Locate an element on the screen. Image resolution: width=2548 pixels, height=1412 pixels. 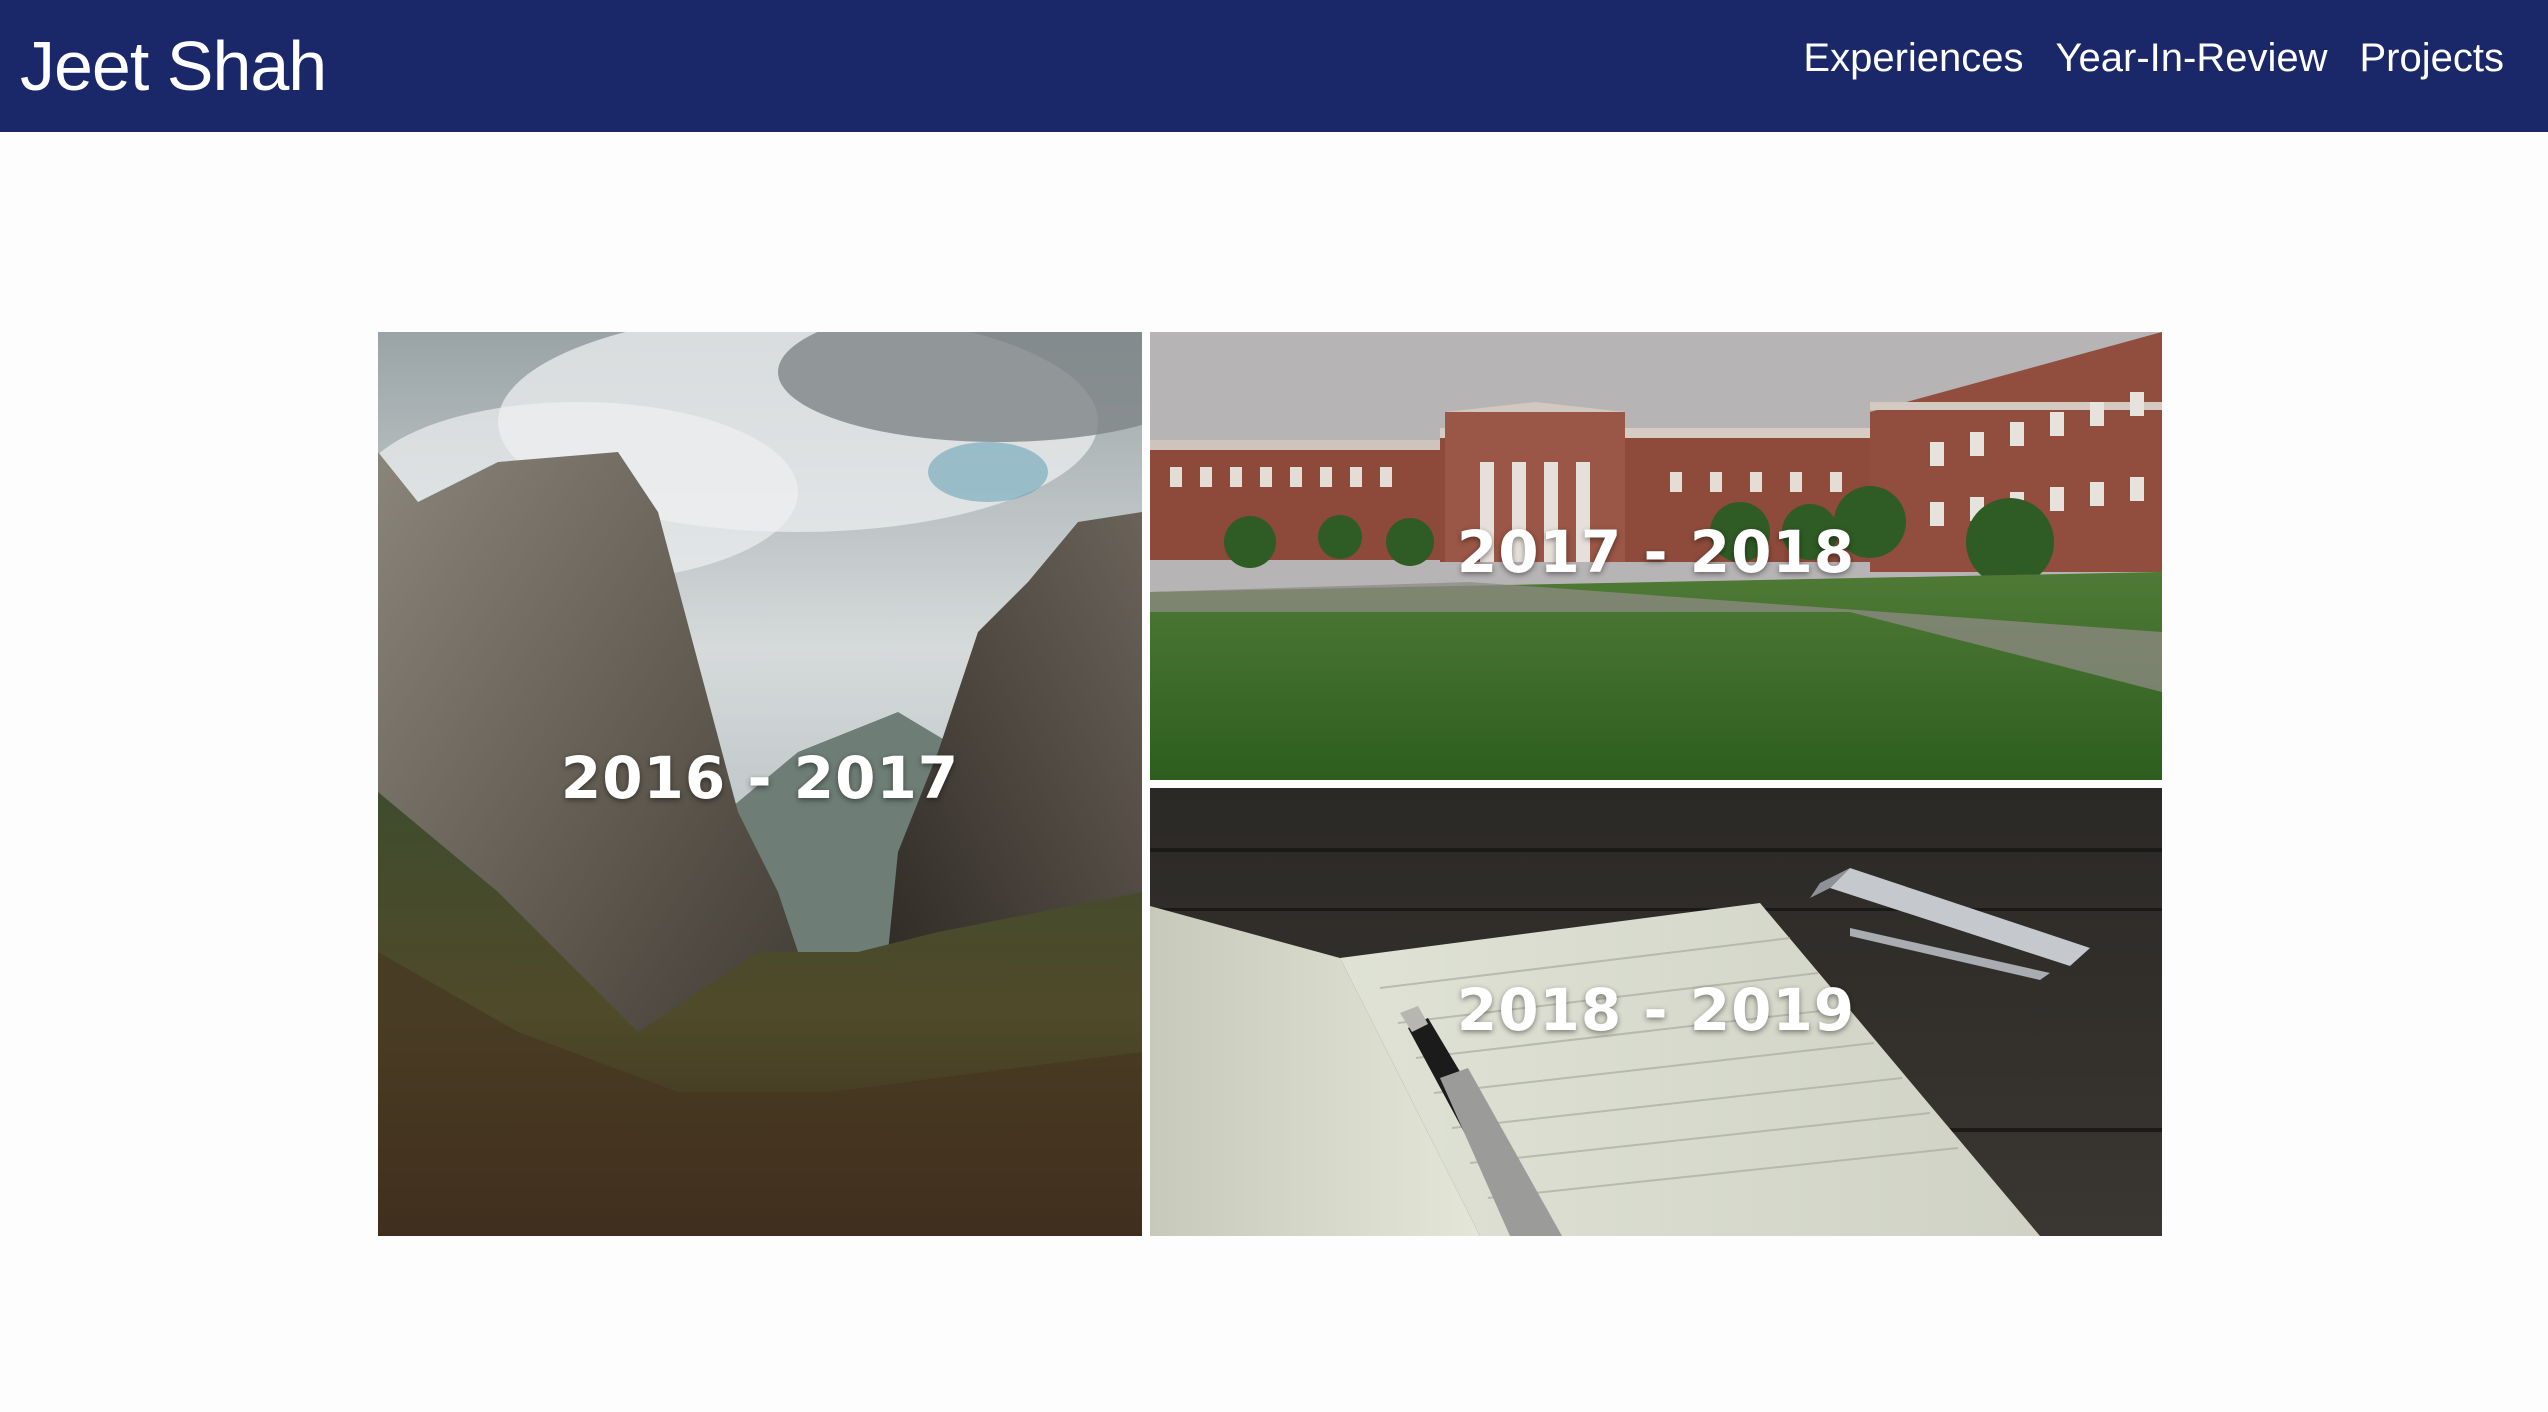
tile-label-2017-2018: 2017 - 2018 is located at coordinates (1656, 552).